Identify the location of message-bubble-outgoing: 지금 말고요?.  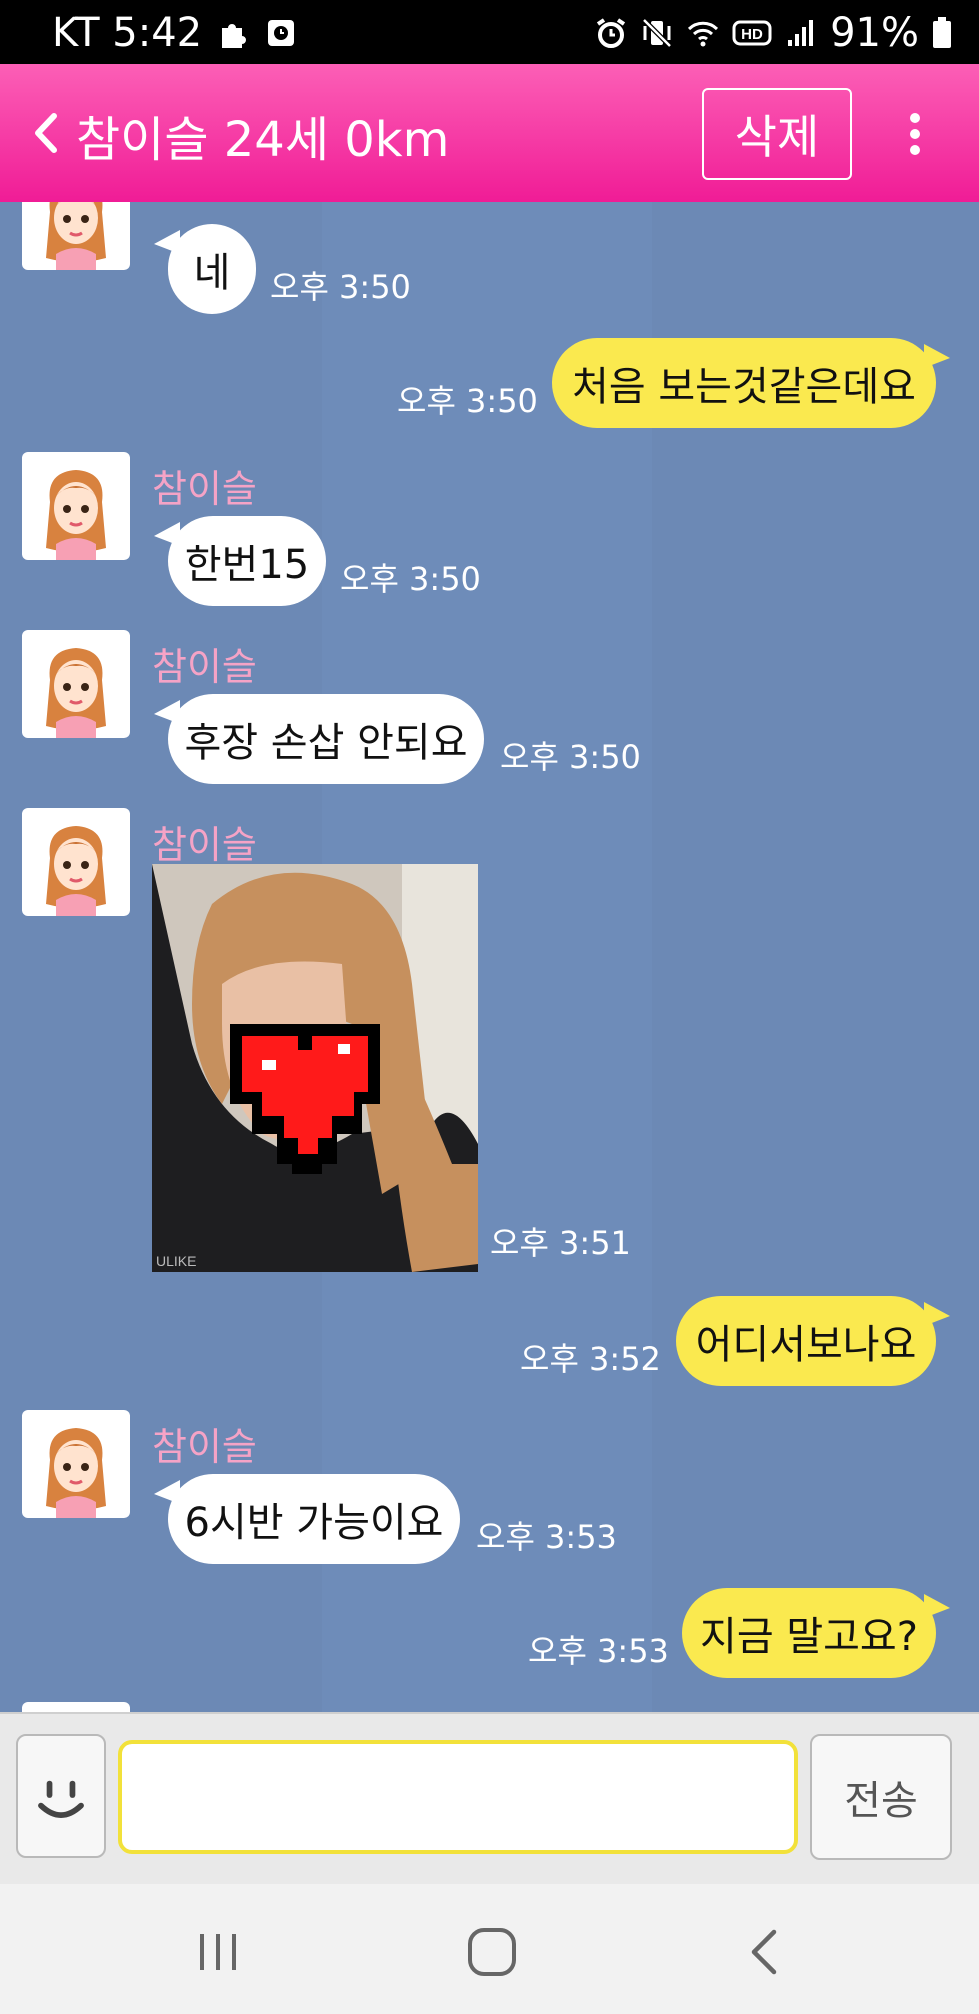
(816, 1633).